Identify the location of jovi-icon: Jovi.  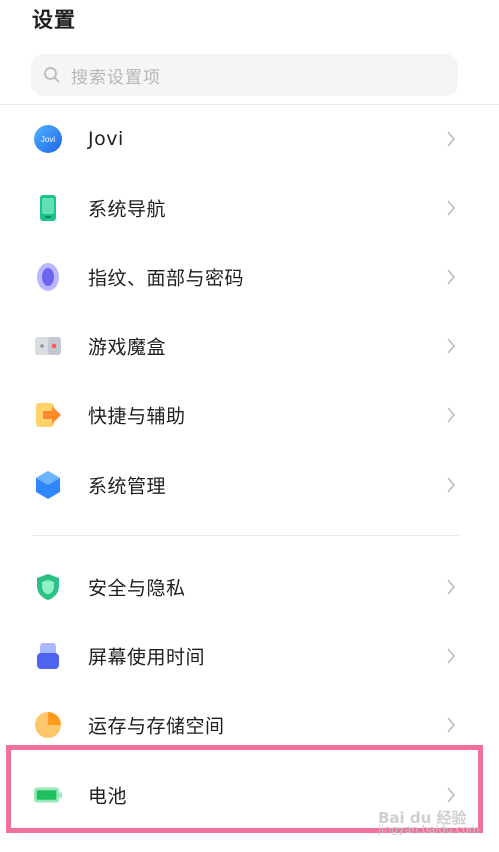
(48, 139).